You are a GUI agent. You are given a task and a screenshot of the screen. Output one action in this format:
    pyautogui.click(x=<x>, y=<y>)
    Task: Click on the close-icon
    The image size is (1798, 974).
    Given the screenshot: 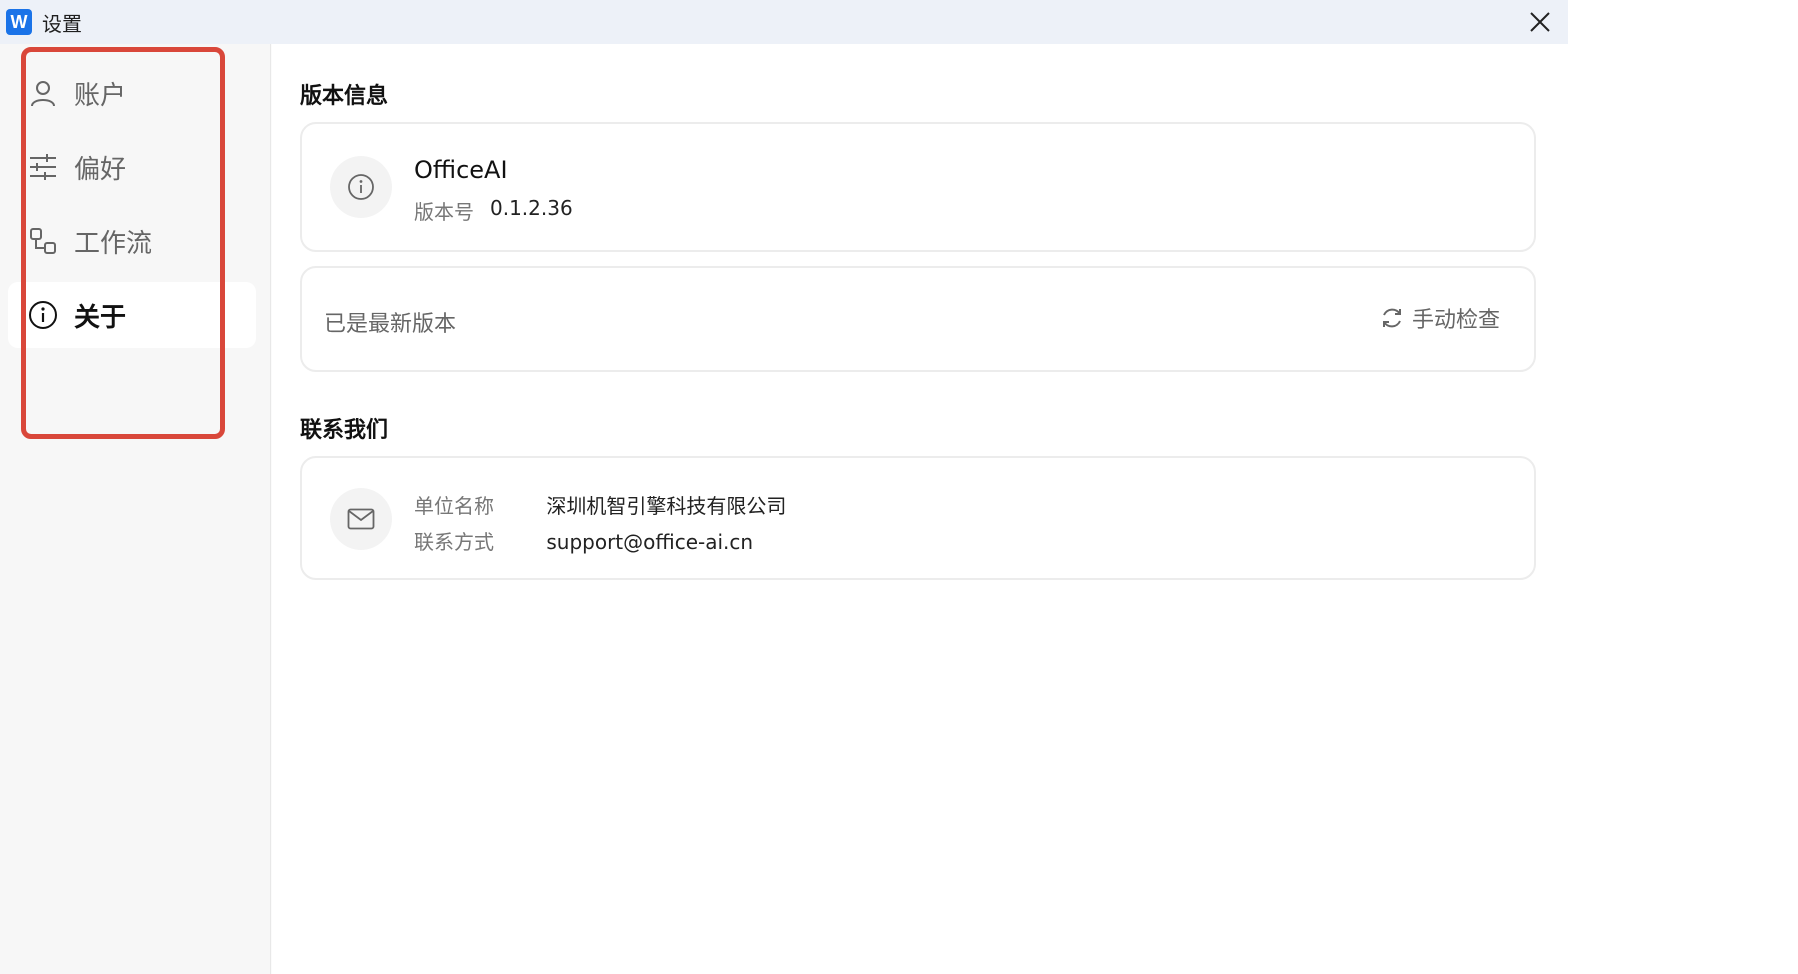 What is the action you would take?
    pyautogui.click(x=1540, y=22)
    